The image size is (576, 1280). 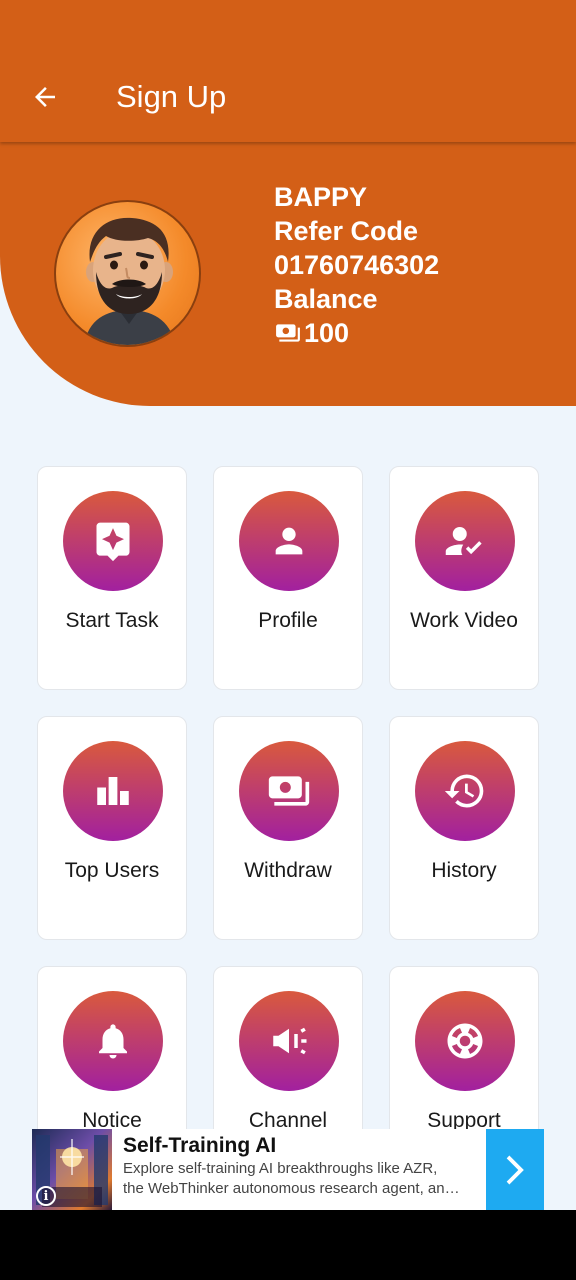 What do you see at coordinates (288, 71) in the screenshot?
I see `app-bar: Sign Up` at bounding box center [288, 71].